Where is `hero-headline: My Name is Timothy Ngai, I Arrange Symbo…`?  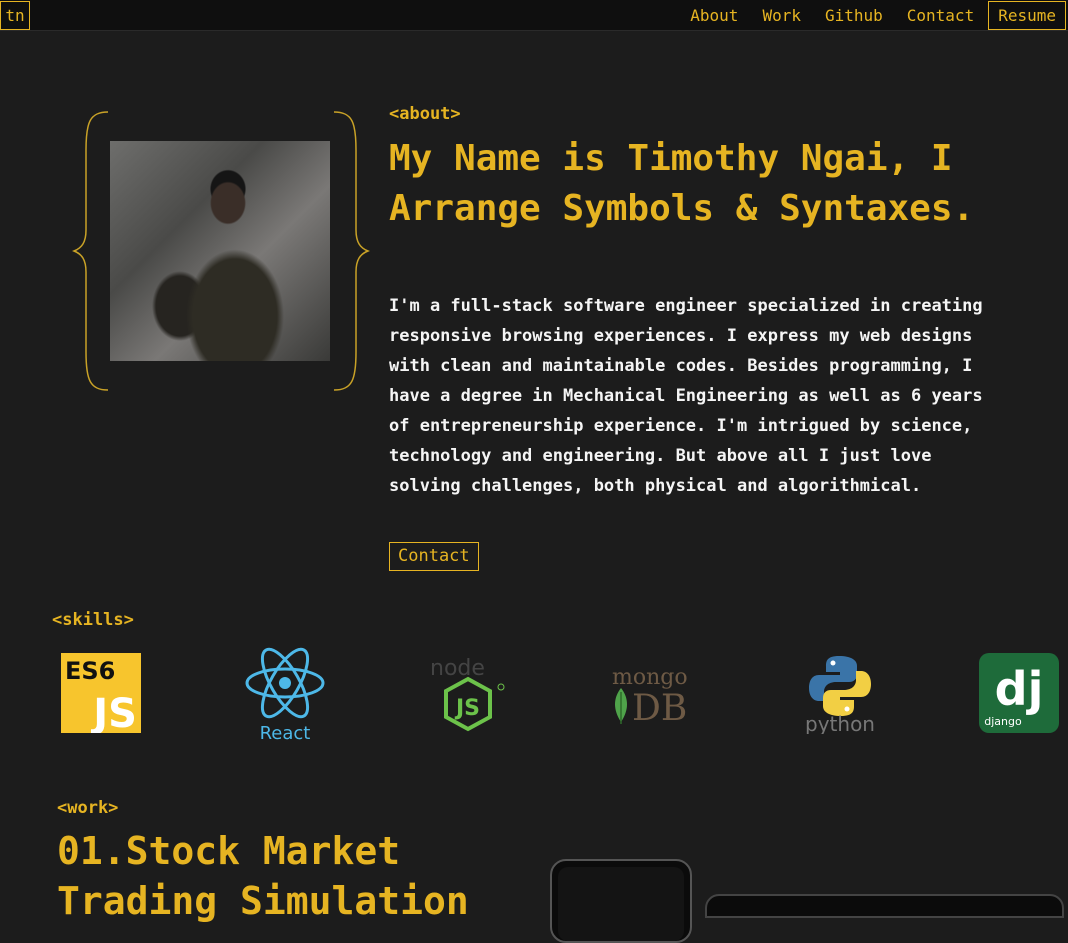
hero-headline: My Name is Timothy Ngai, I Arrange Symbo… is located at coordinates (682, 183).